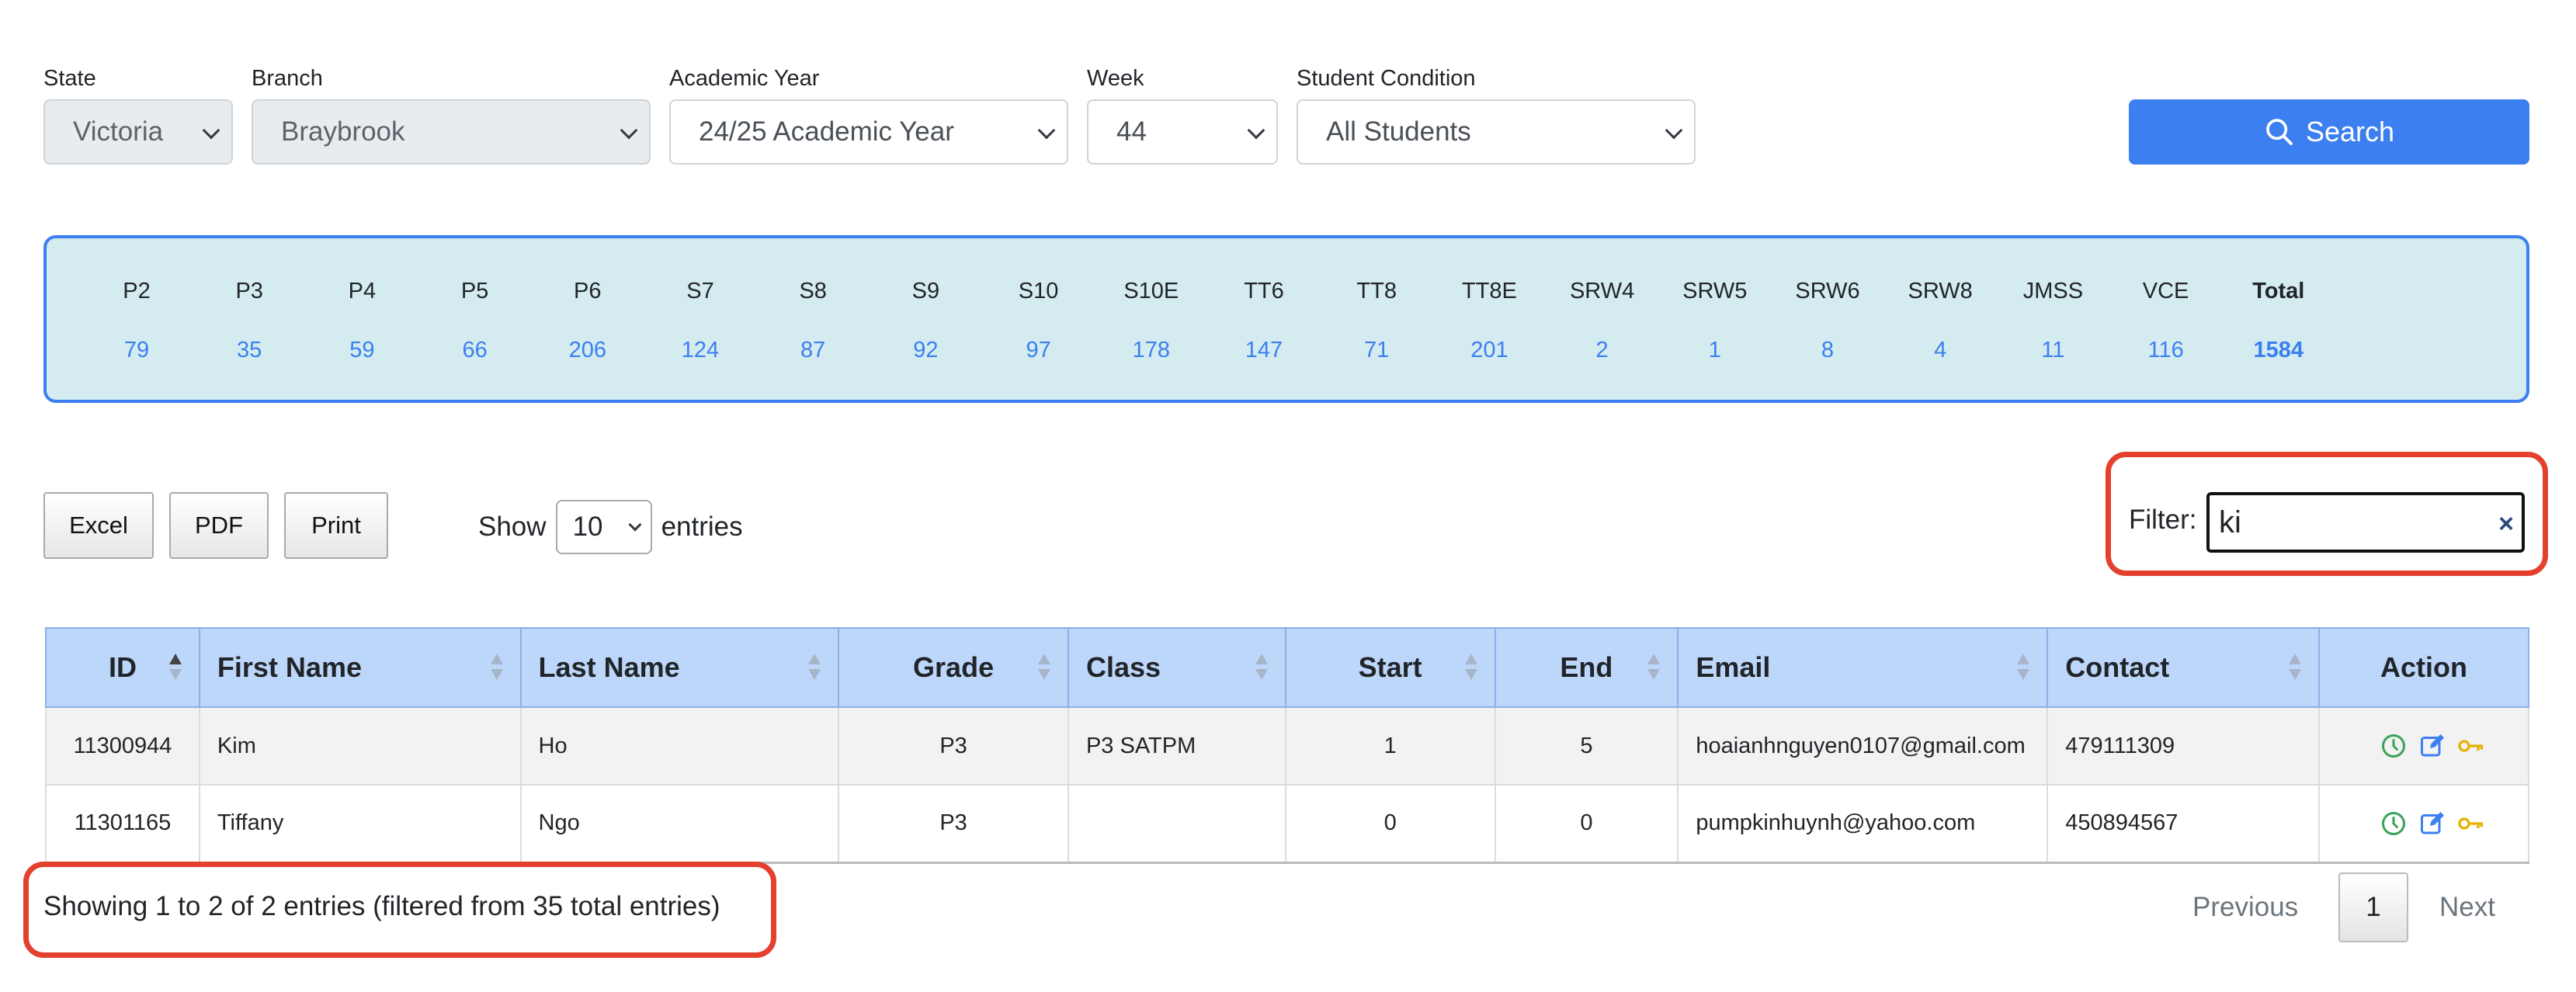 This screenshot has width=2576, height=992. I want to click on week-select: 44, so click(1182, 132).